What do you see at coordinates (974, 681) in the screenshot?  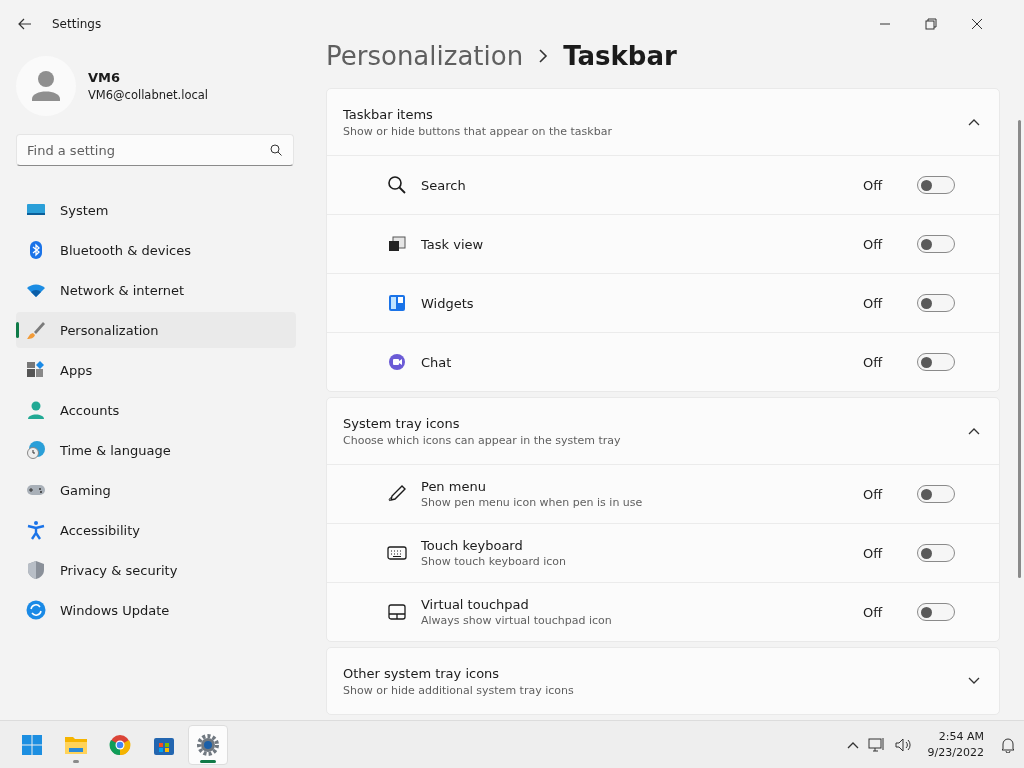 I see `chevron-down-icon` at bounding box center [974, 681].